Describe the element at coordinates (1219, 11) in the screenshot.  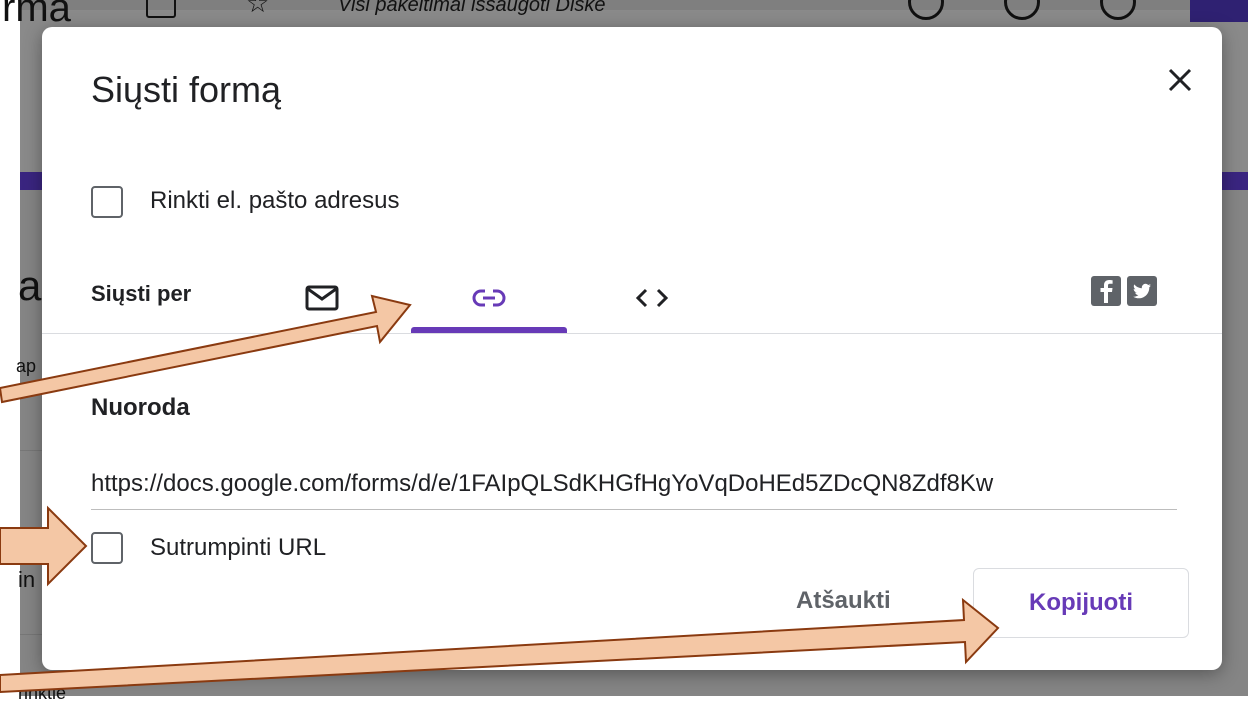
I see `background-account-area` at that location.